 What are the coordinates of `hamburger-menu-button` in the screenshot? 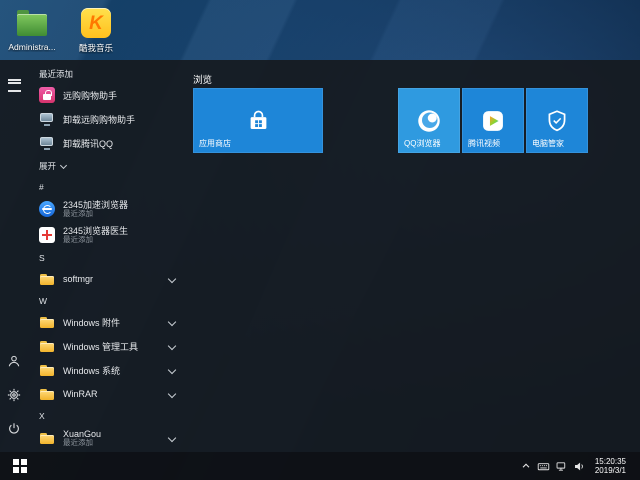 It's located at (14, 85).